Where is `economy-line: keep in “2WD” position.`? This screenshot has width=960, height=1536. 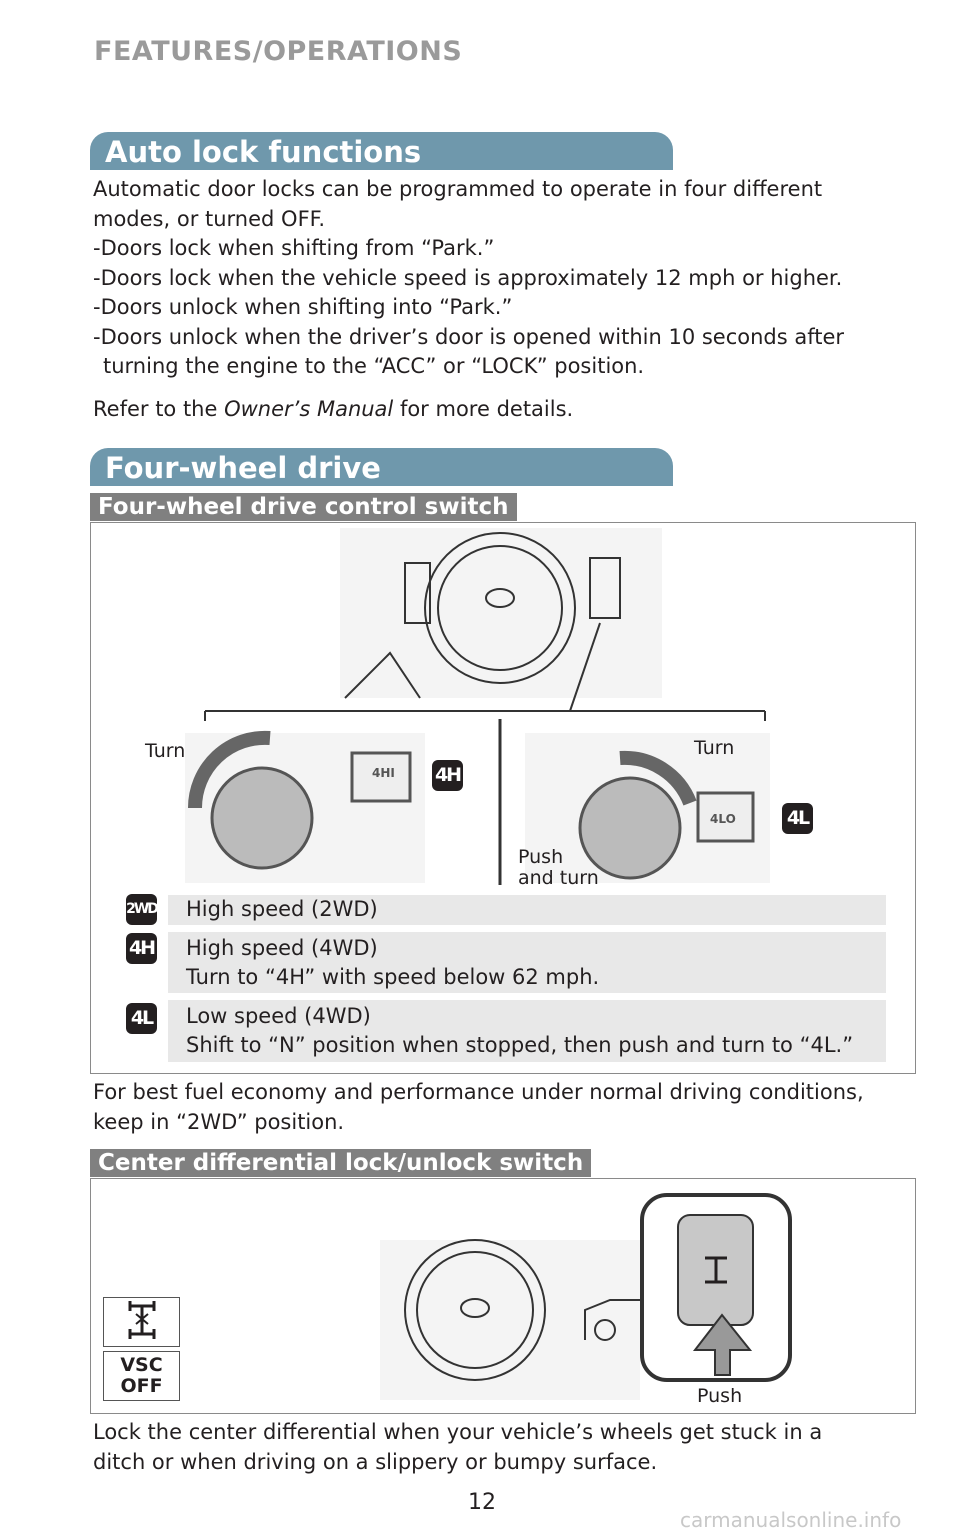
economy-line: keep in “2WD” position. is located at coordinates (219, 1121).